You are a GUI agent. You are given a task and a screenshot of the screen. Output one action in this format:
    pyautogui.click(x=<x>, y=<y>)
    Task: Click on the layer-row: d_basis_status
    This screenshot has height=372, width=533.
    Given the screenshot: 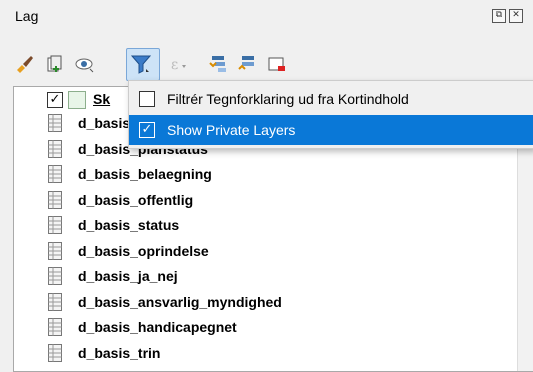 What is the action you would take?
    pyautogui.click(x=269, y=225)
    